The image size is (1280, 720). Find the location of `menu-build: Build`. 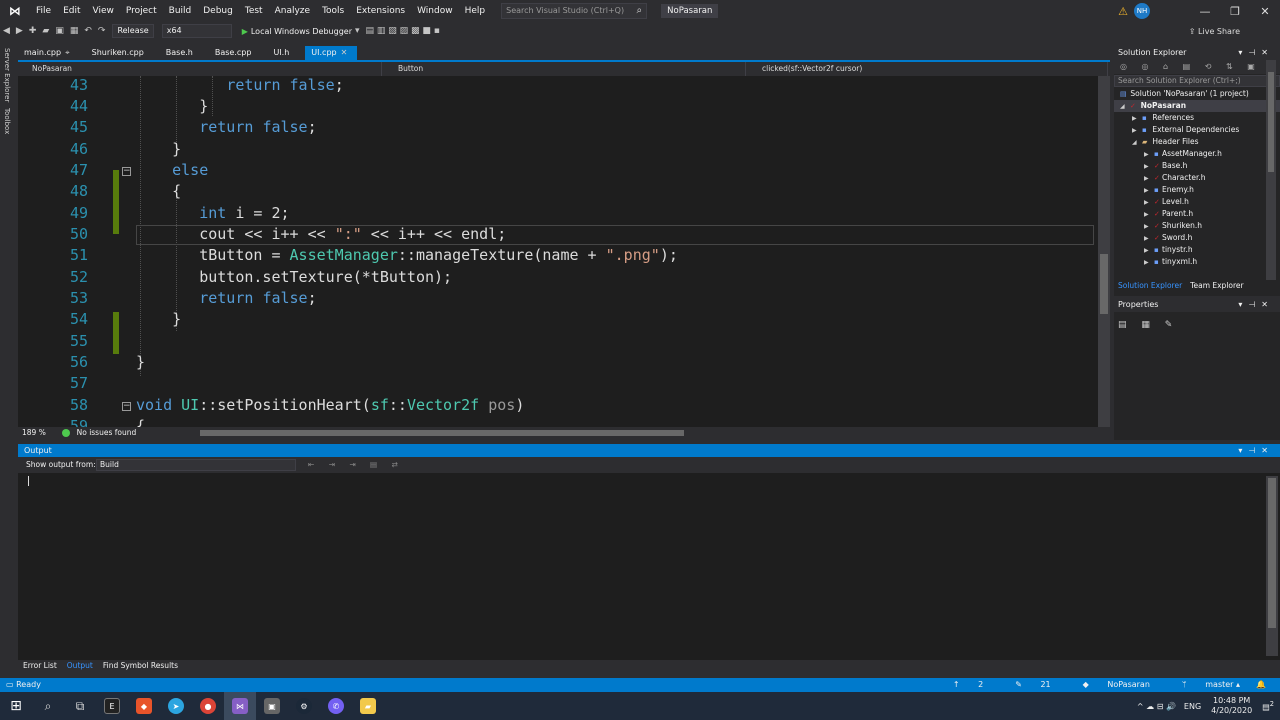

menu-build: Build is located at coordinates (180, 11).